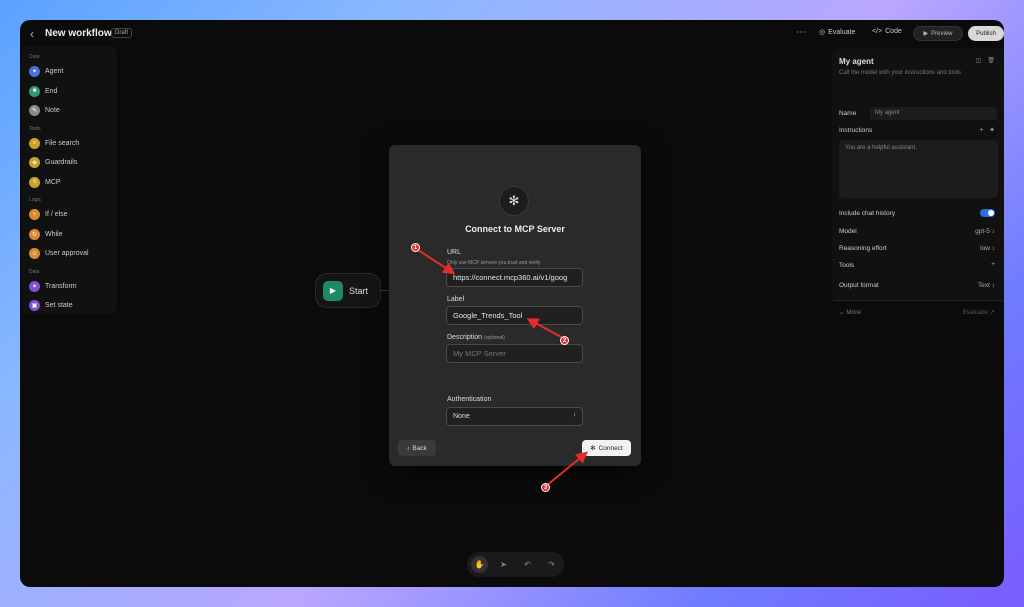  What do you see at coordinates (593, 448) in the screenshot?
I see `plug-icon: ✻` at bounding box center [593, 448].